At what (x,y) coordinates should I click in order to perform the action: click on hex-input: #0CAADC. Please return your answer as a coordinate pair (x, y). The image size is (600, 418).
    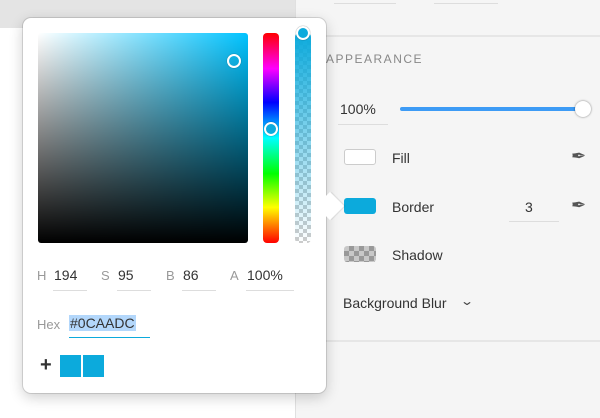
    Looking at the image, I should click on (102, 323).